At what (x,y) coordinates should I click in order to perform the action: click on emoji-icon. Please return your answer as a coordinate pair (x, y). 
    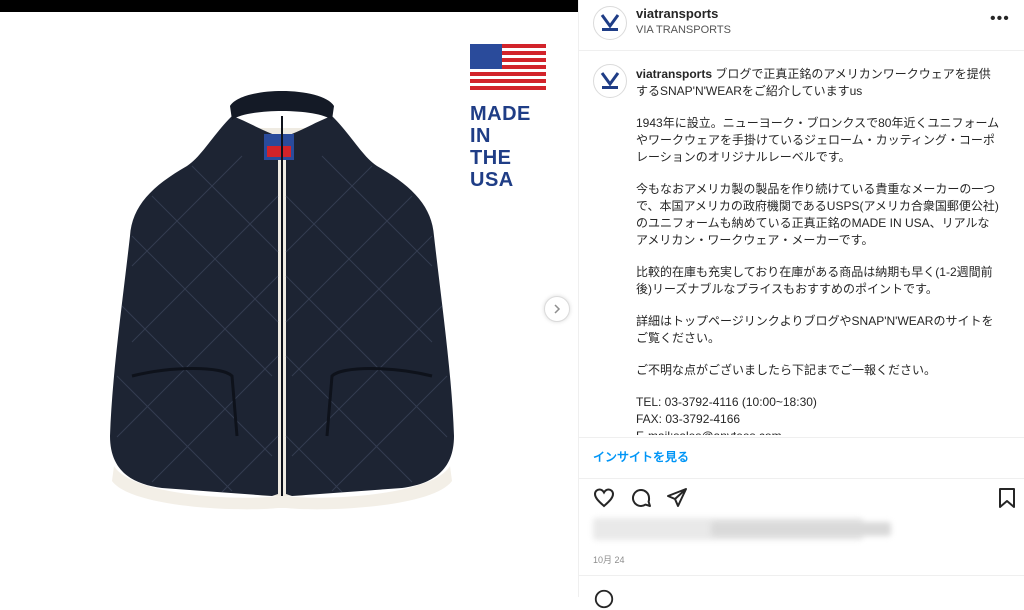
    Looking at the image, I should click on (604, 599).